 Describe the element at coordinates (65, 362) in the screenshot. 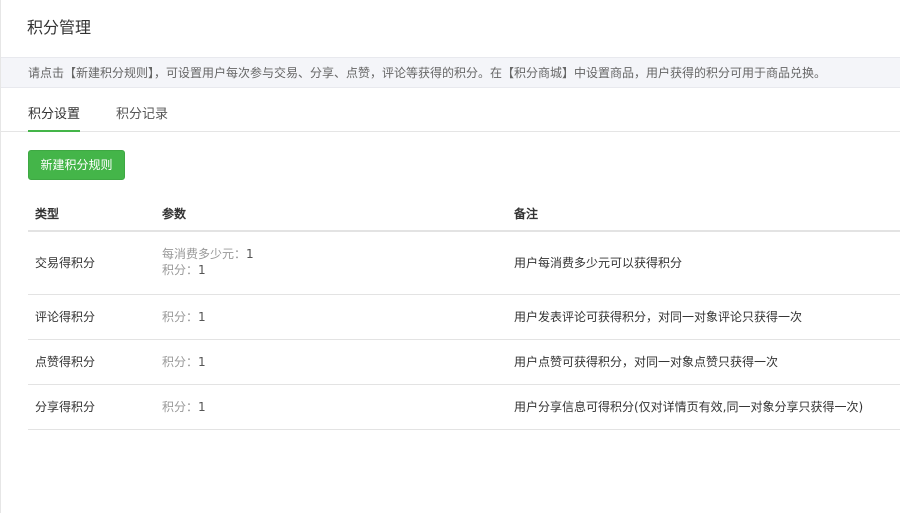

I see `row-type: 点赞得积分` at that location.